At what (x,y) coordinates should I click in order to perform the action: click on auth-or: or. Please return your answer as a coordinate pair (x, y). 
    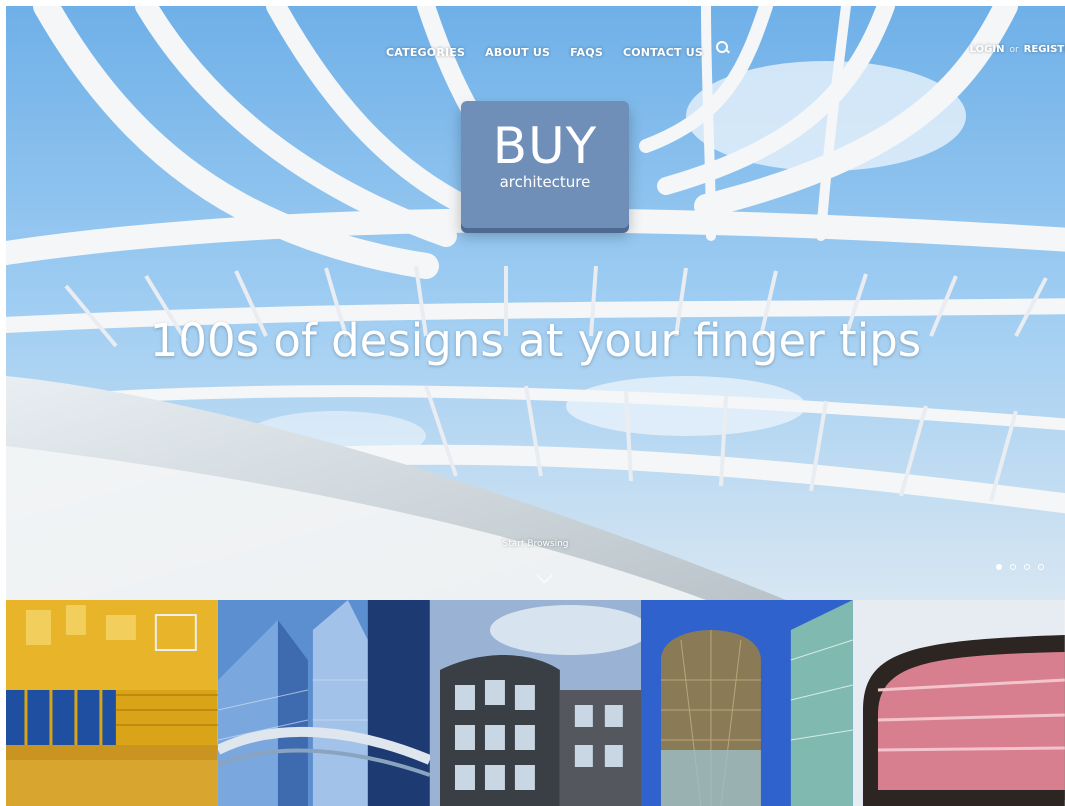
    Looking at the image, I should click on (1014, 49).